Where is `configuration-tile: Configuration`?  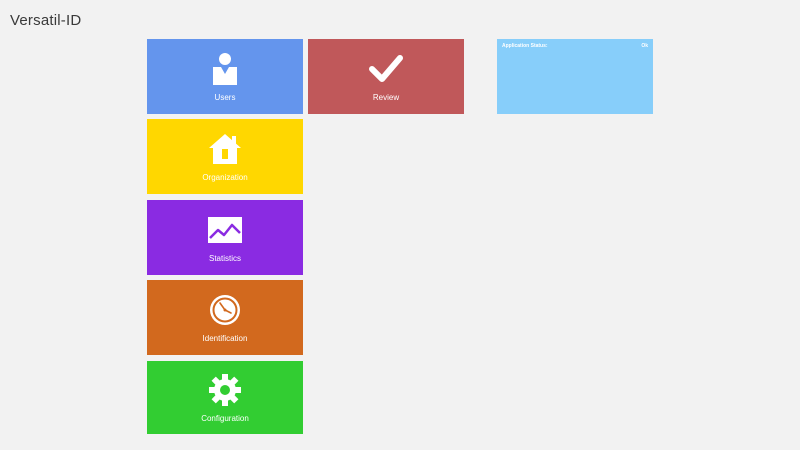 configuration-tile: Configuration is located at coordinates (225, 397).